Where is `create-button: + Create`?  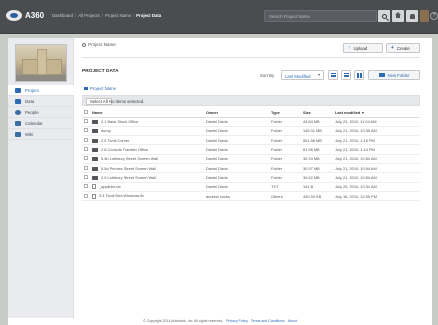 create-button: + Create is located at coordinates (403, 48).